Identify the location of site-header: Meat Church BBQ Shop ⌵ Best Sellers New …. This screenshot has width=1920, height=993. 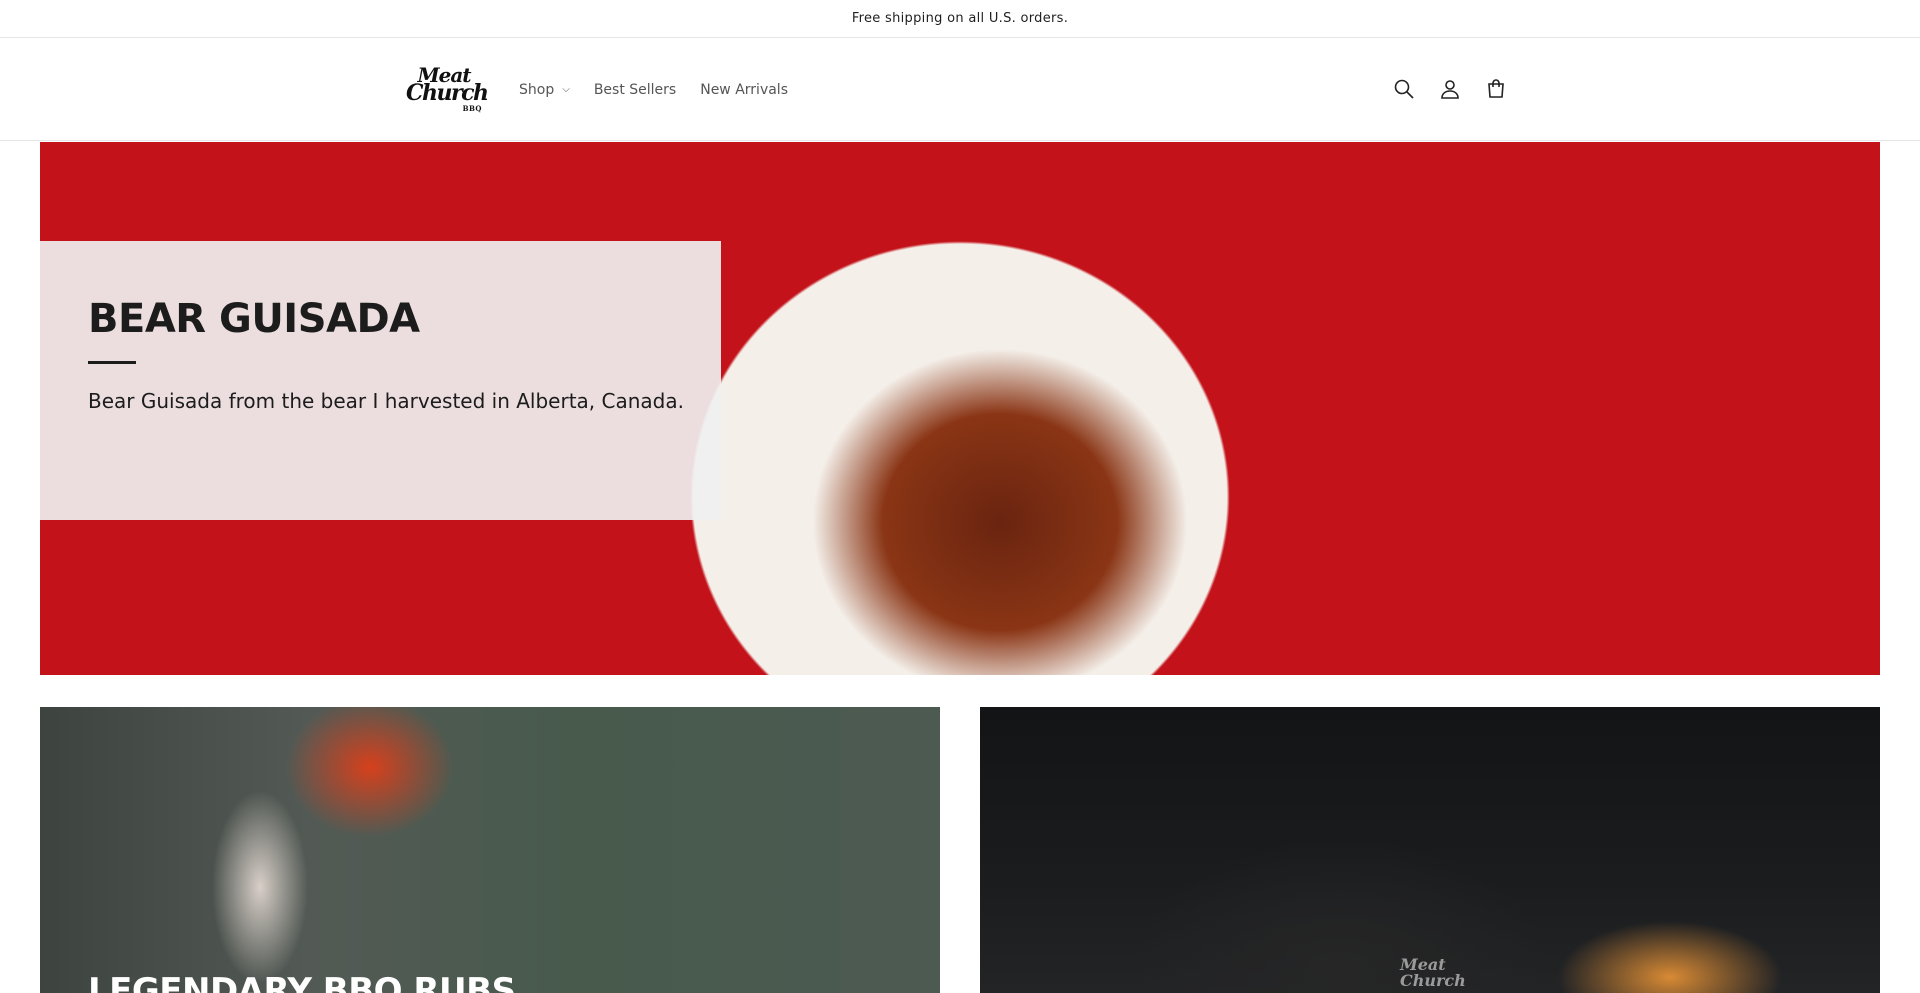
(960, 90).